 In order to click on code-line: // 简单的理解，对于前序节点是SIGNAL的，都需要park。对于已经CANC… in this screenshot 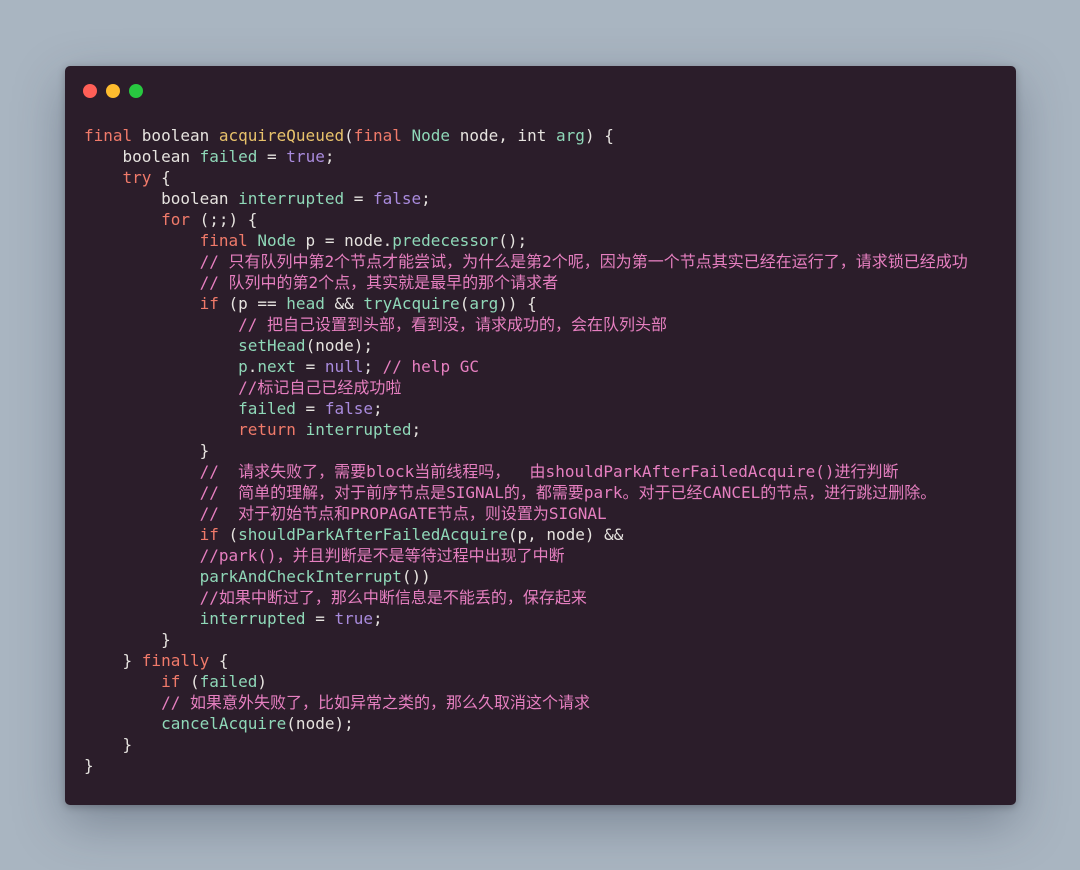, I will do `click(545, 492)`.